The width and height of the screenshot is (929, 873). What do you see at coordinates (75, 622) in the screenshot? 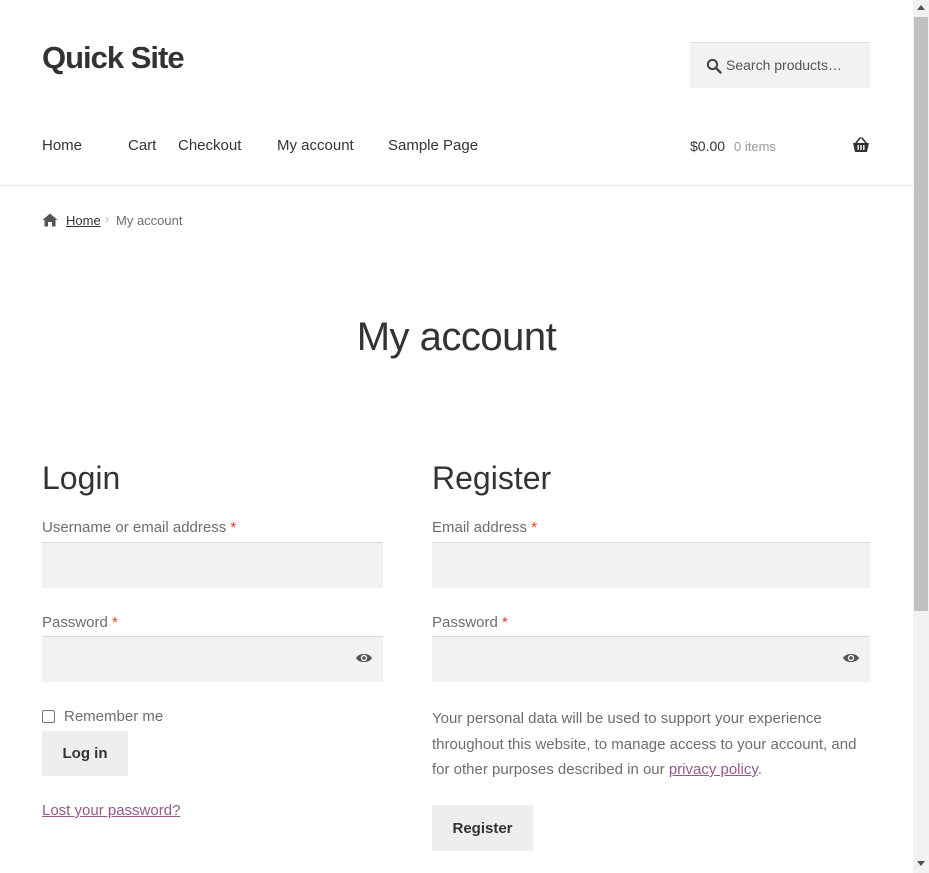
I see `login-password-label-text: Password` at bounding box center [75, 622].